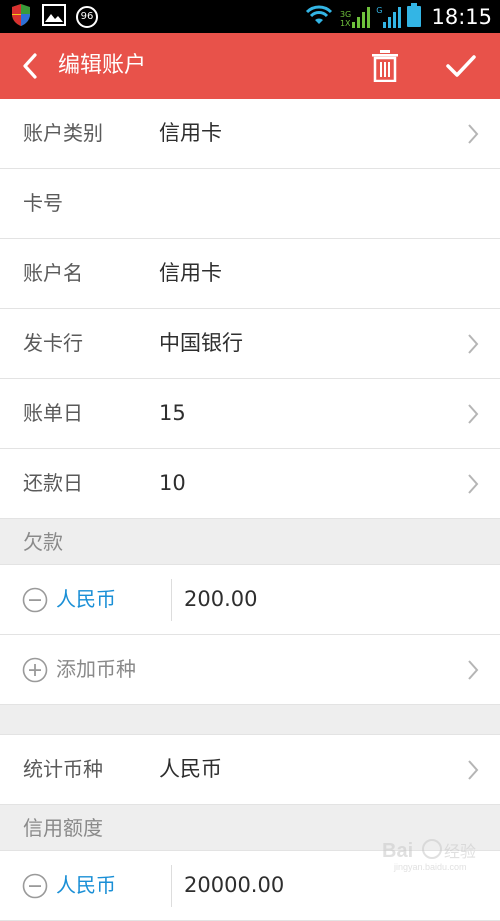 The image size is (500, 921). I want to click on image-icon, so click(54, 16).